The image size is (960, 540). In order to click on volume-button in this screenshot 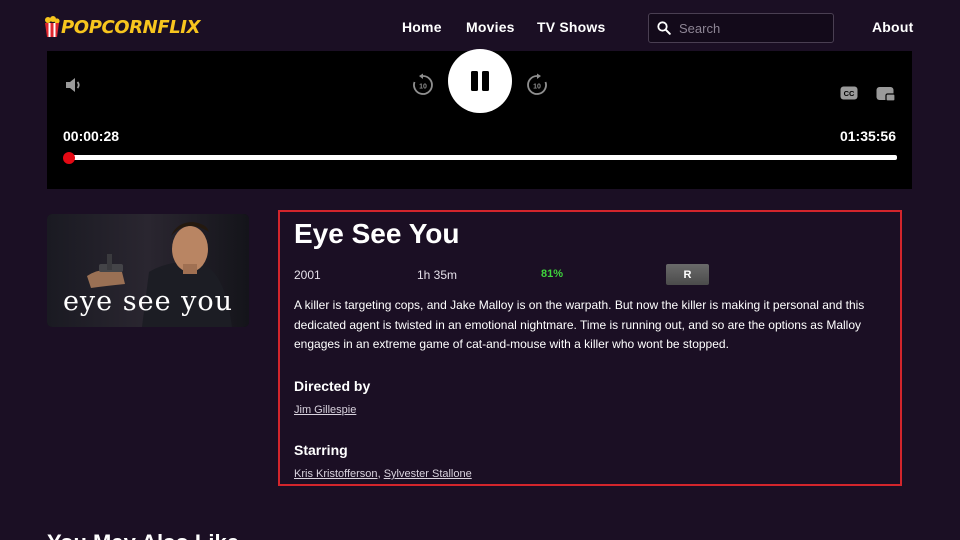, I will do `click(74, 85)`.